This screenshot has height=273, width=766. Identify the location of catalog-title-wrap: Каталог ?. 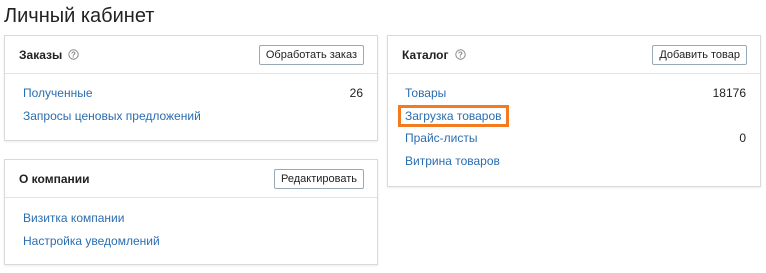
(434, 55).